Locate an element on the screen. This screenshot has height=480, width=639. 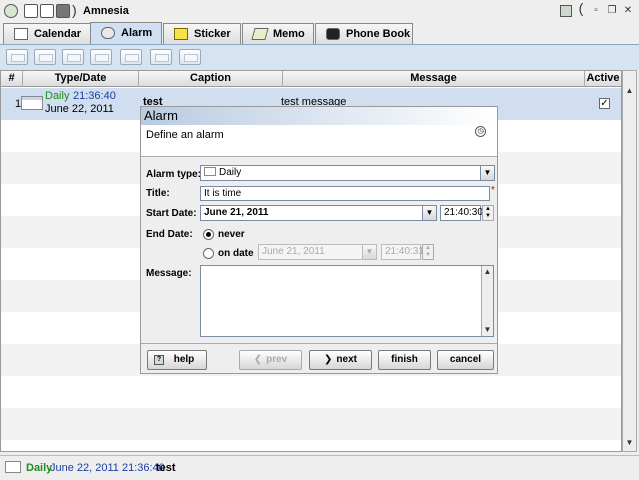
start-date-select: June 21, 2011 ▼ is located at coordinates (318, 213).